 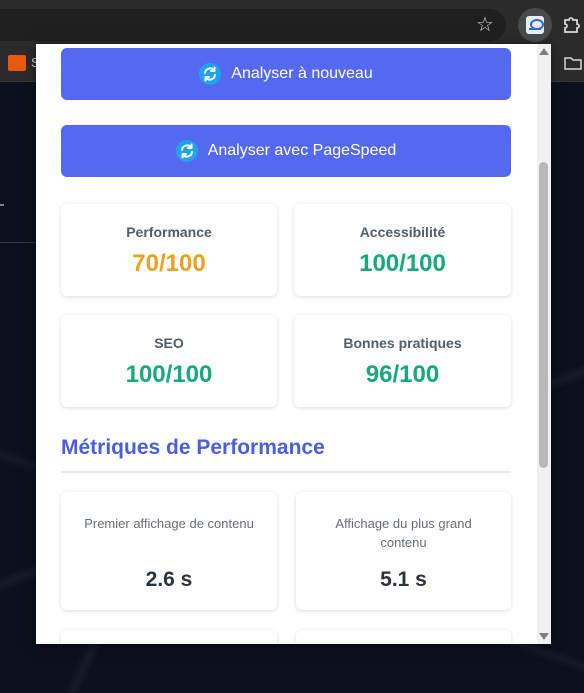 I want to click on score-label: SEO, so click(x=169, y=343).